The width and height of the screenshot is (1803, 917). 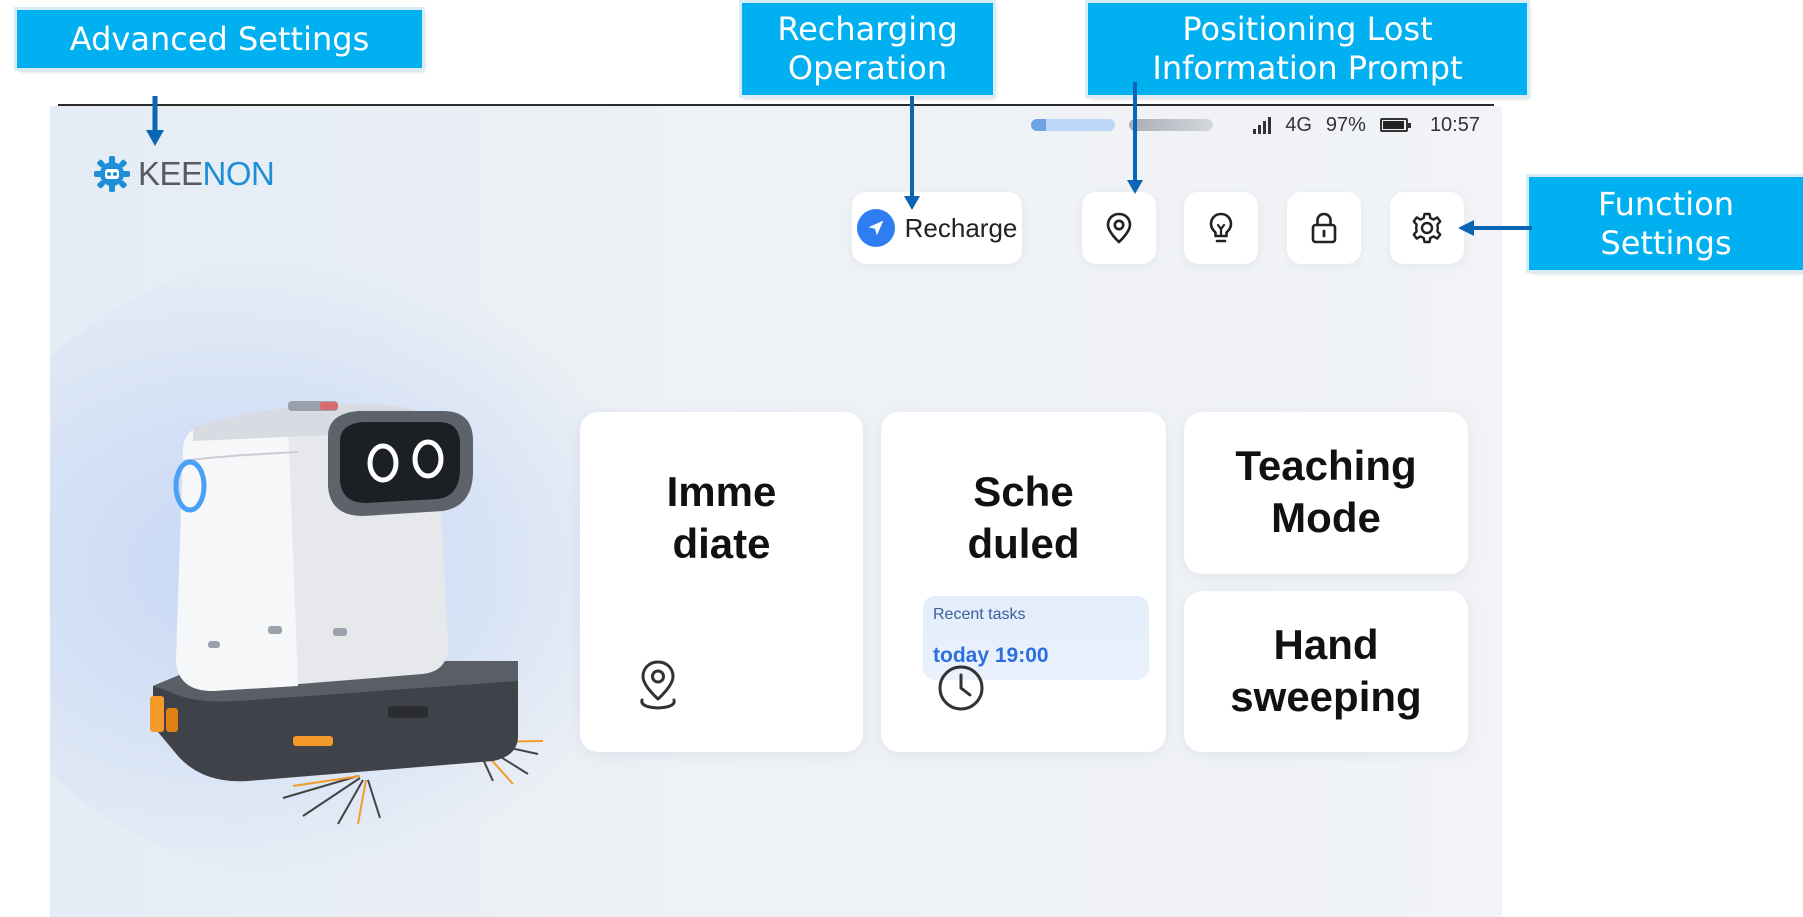 I want to click on callout-text: Advanced Settings, so click(x=219, y=38).